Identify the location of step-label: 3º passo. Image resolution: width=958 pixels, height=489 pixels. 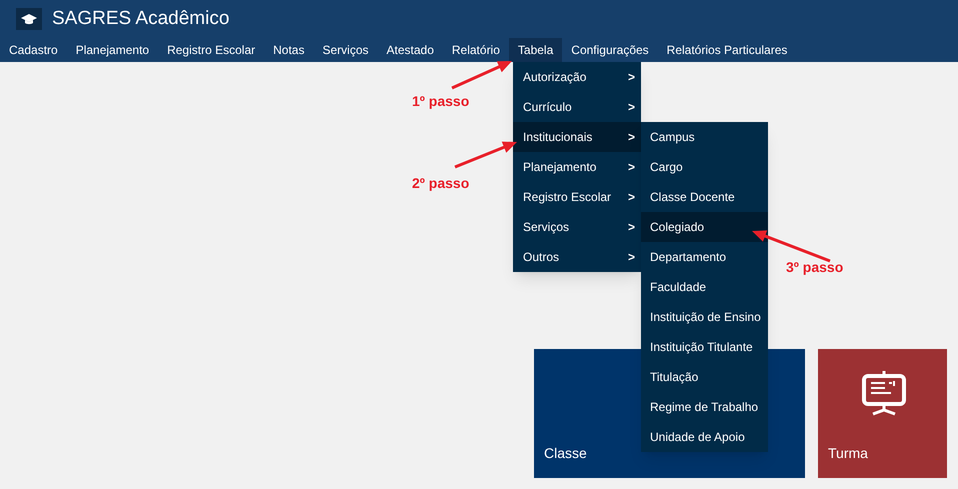
(815, 267).